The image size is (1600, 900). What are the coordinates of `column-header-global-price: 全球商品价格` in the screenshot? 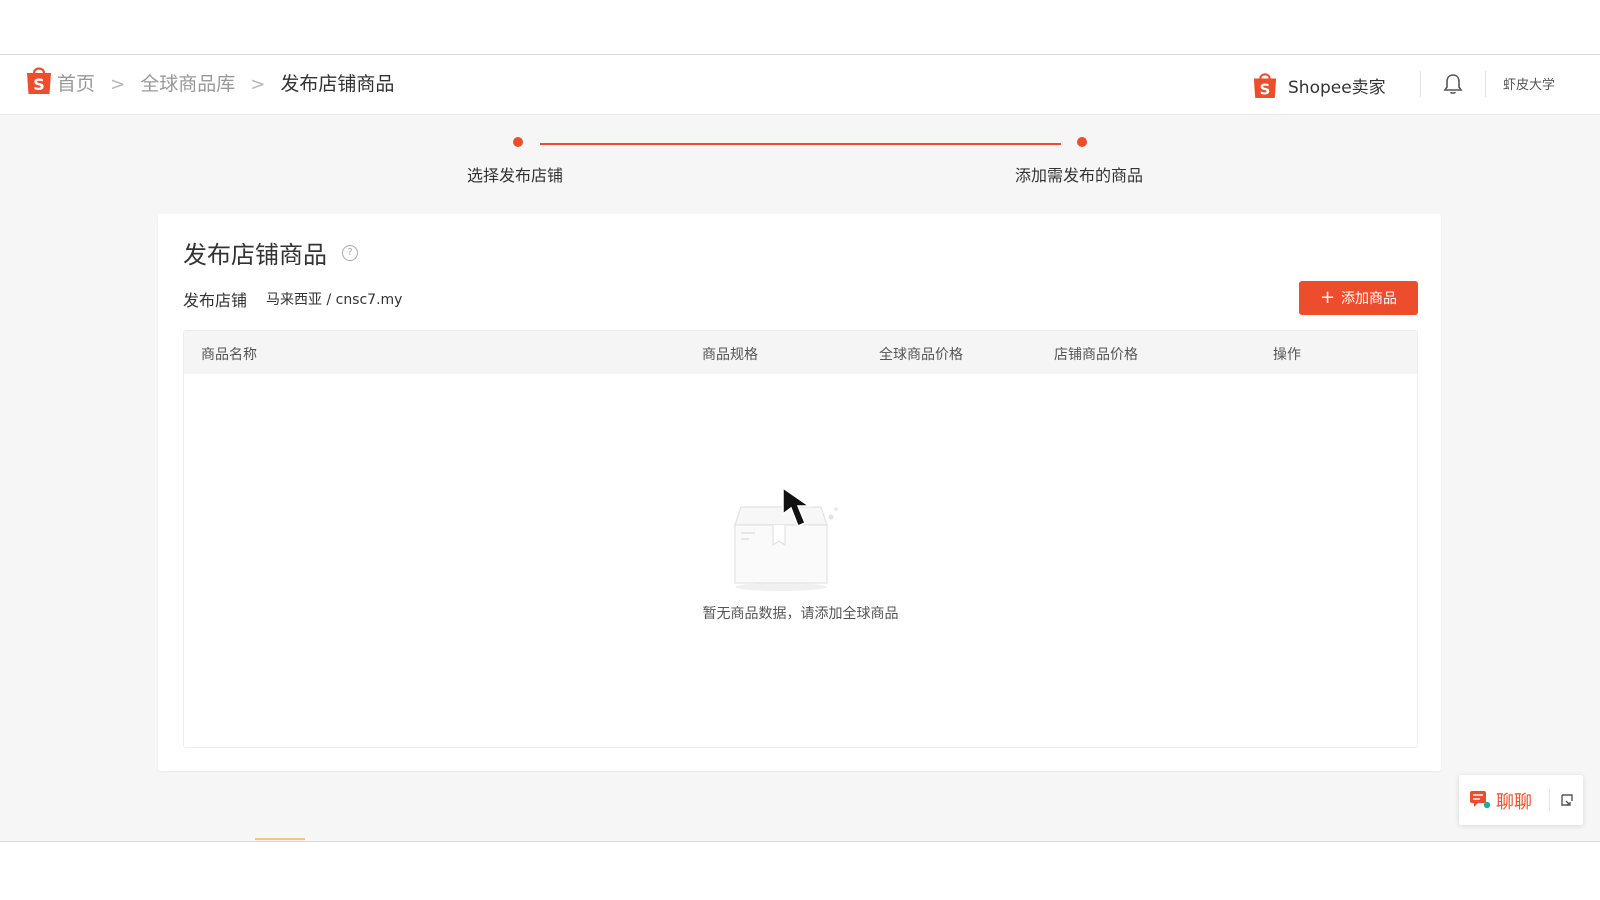 It's located at (921, 355).